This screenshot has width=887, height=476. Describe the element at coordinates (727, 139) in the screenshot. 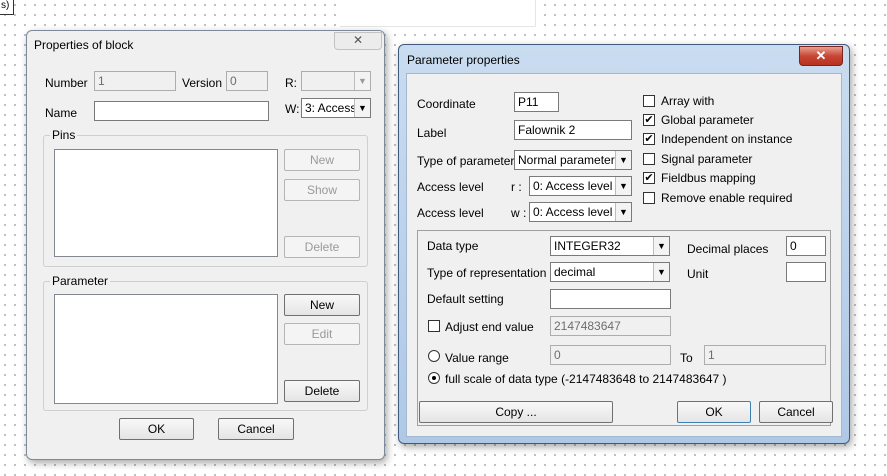

I see `independent-on-instance-label: Independent on instance` at that location.